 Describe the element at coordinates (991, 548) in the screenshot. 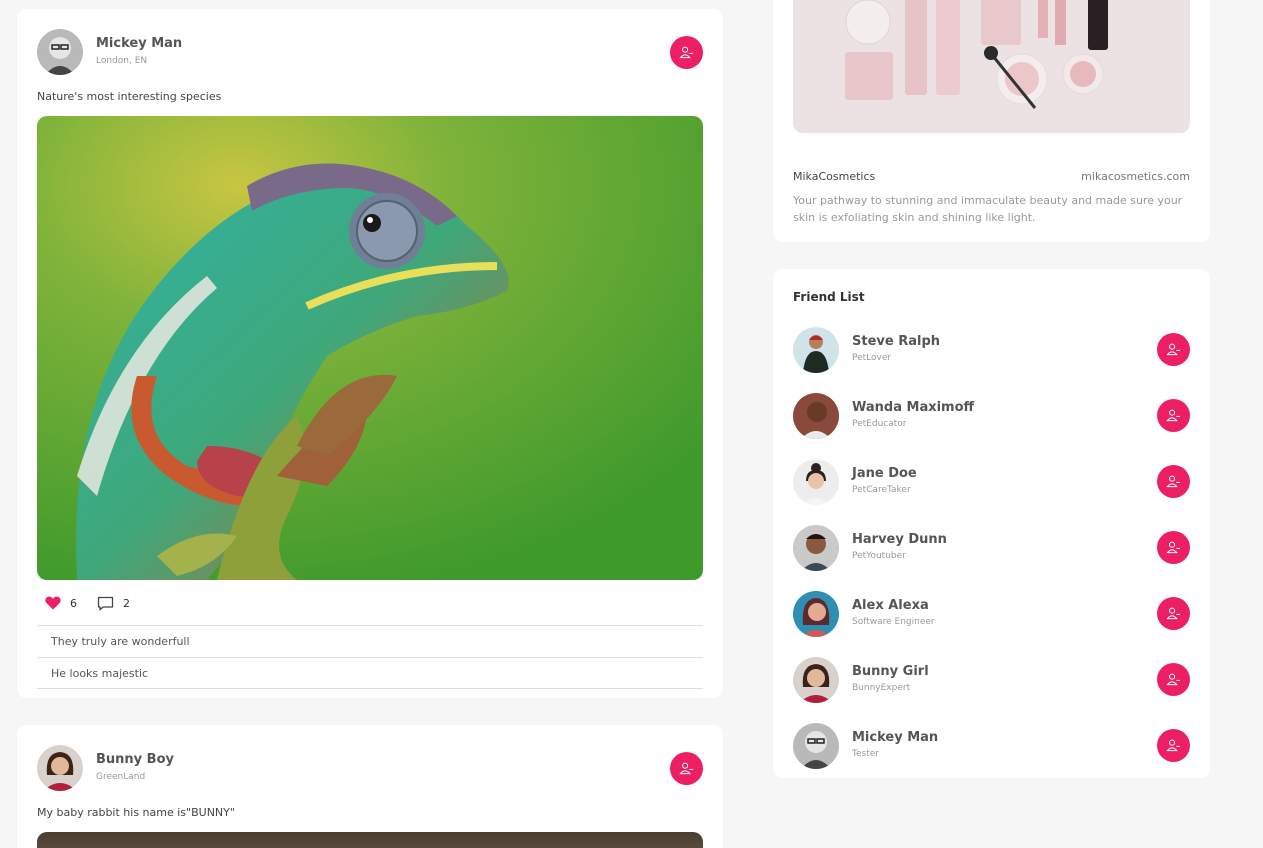

I see `friend-item: Harvey Dunn PetYoutuber` at that location.